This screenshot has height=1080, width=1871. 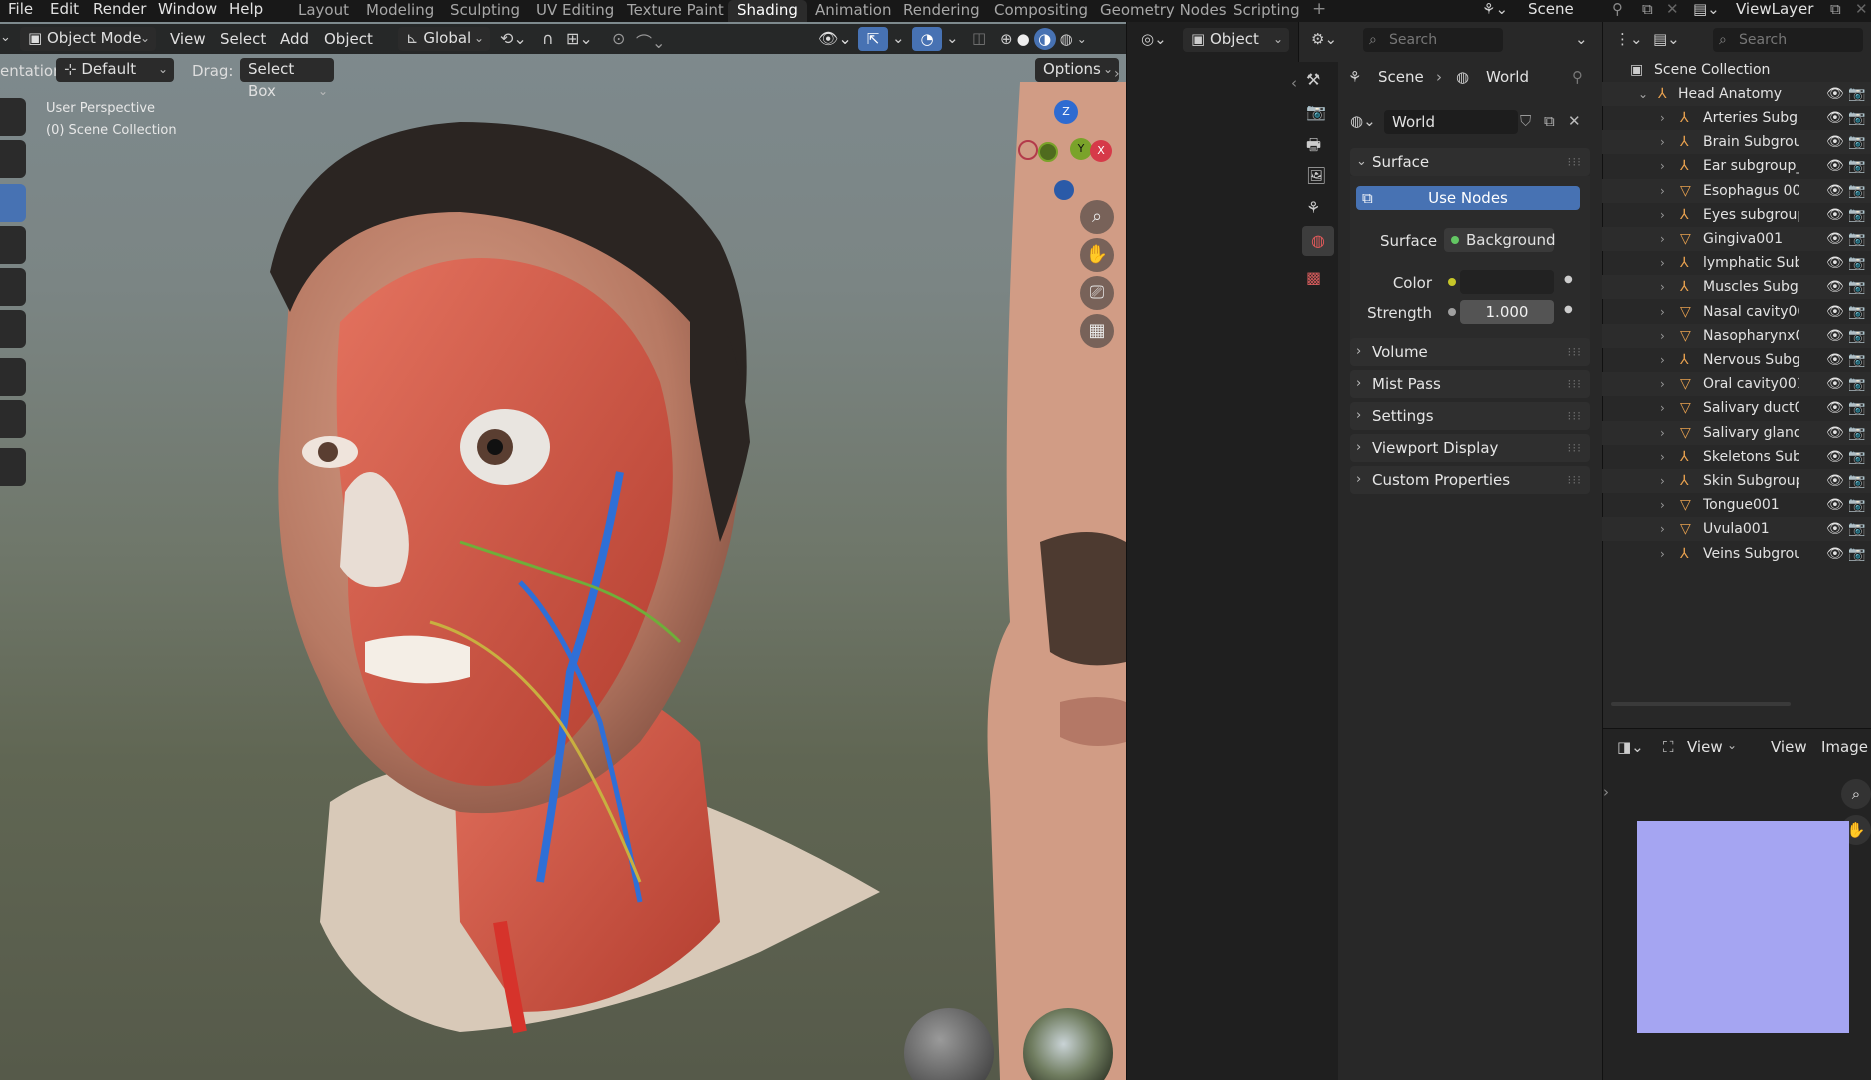 I want to click on transform-orientation-dropdown: ⊾ Global ⌄, so click(x=444, y=39).